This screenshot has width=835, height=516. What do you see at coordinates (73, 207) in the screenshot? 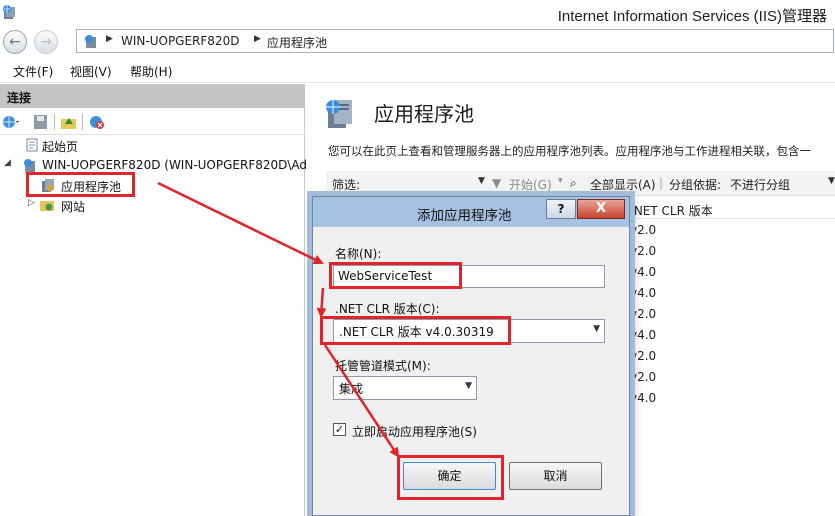
I see `tree-label-sites: 网站` at bounding box center [73, 207].